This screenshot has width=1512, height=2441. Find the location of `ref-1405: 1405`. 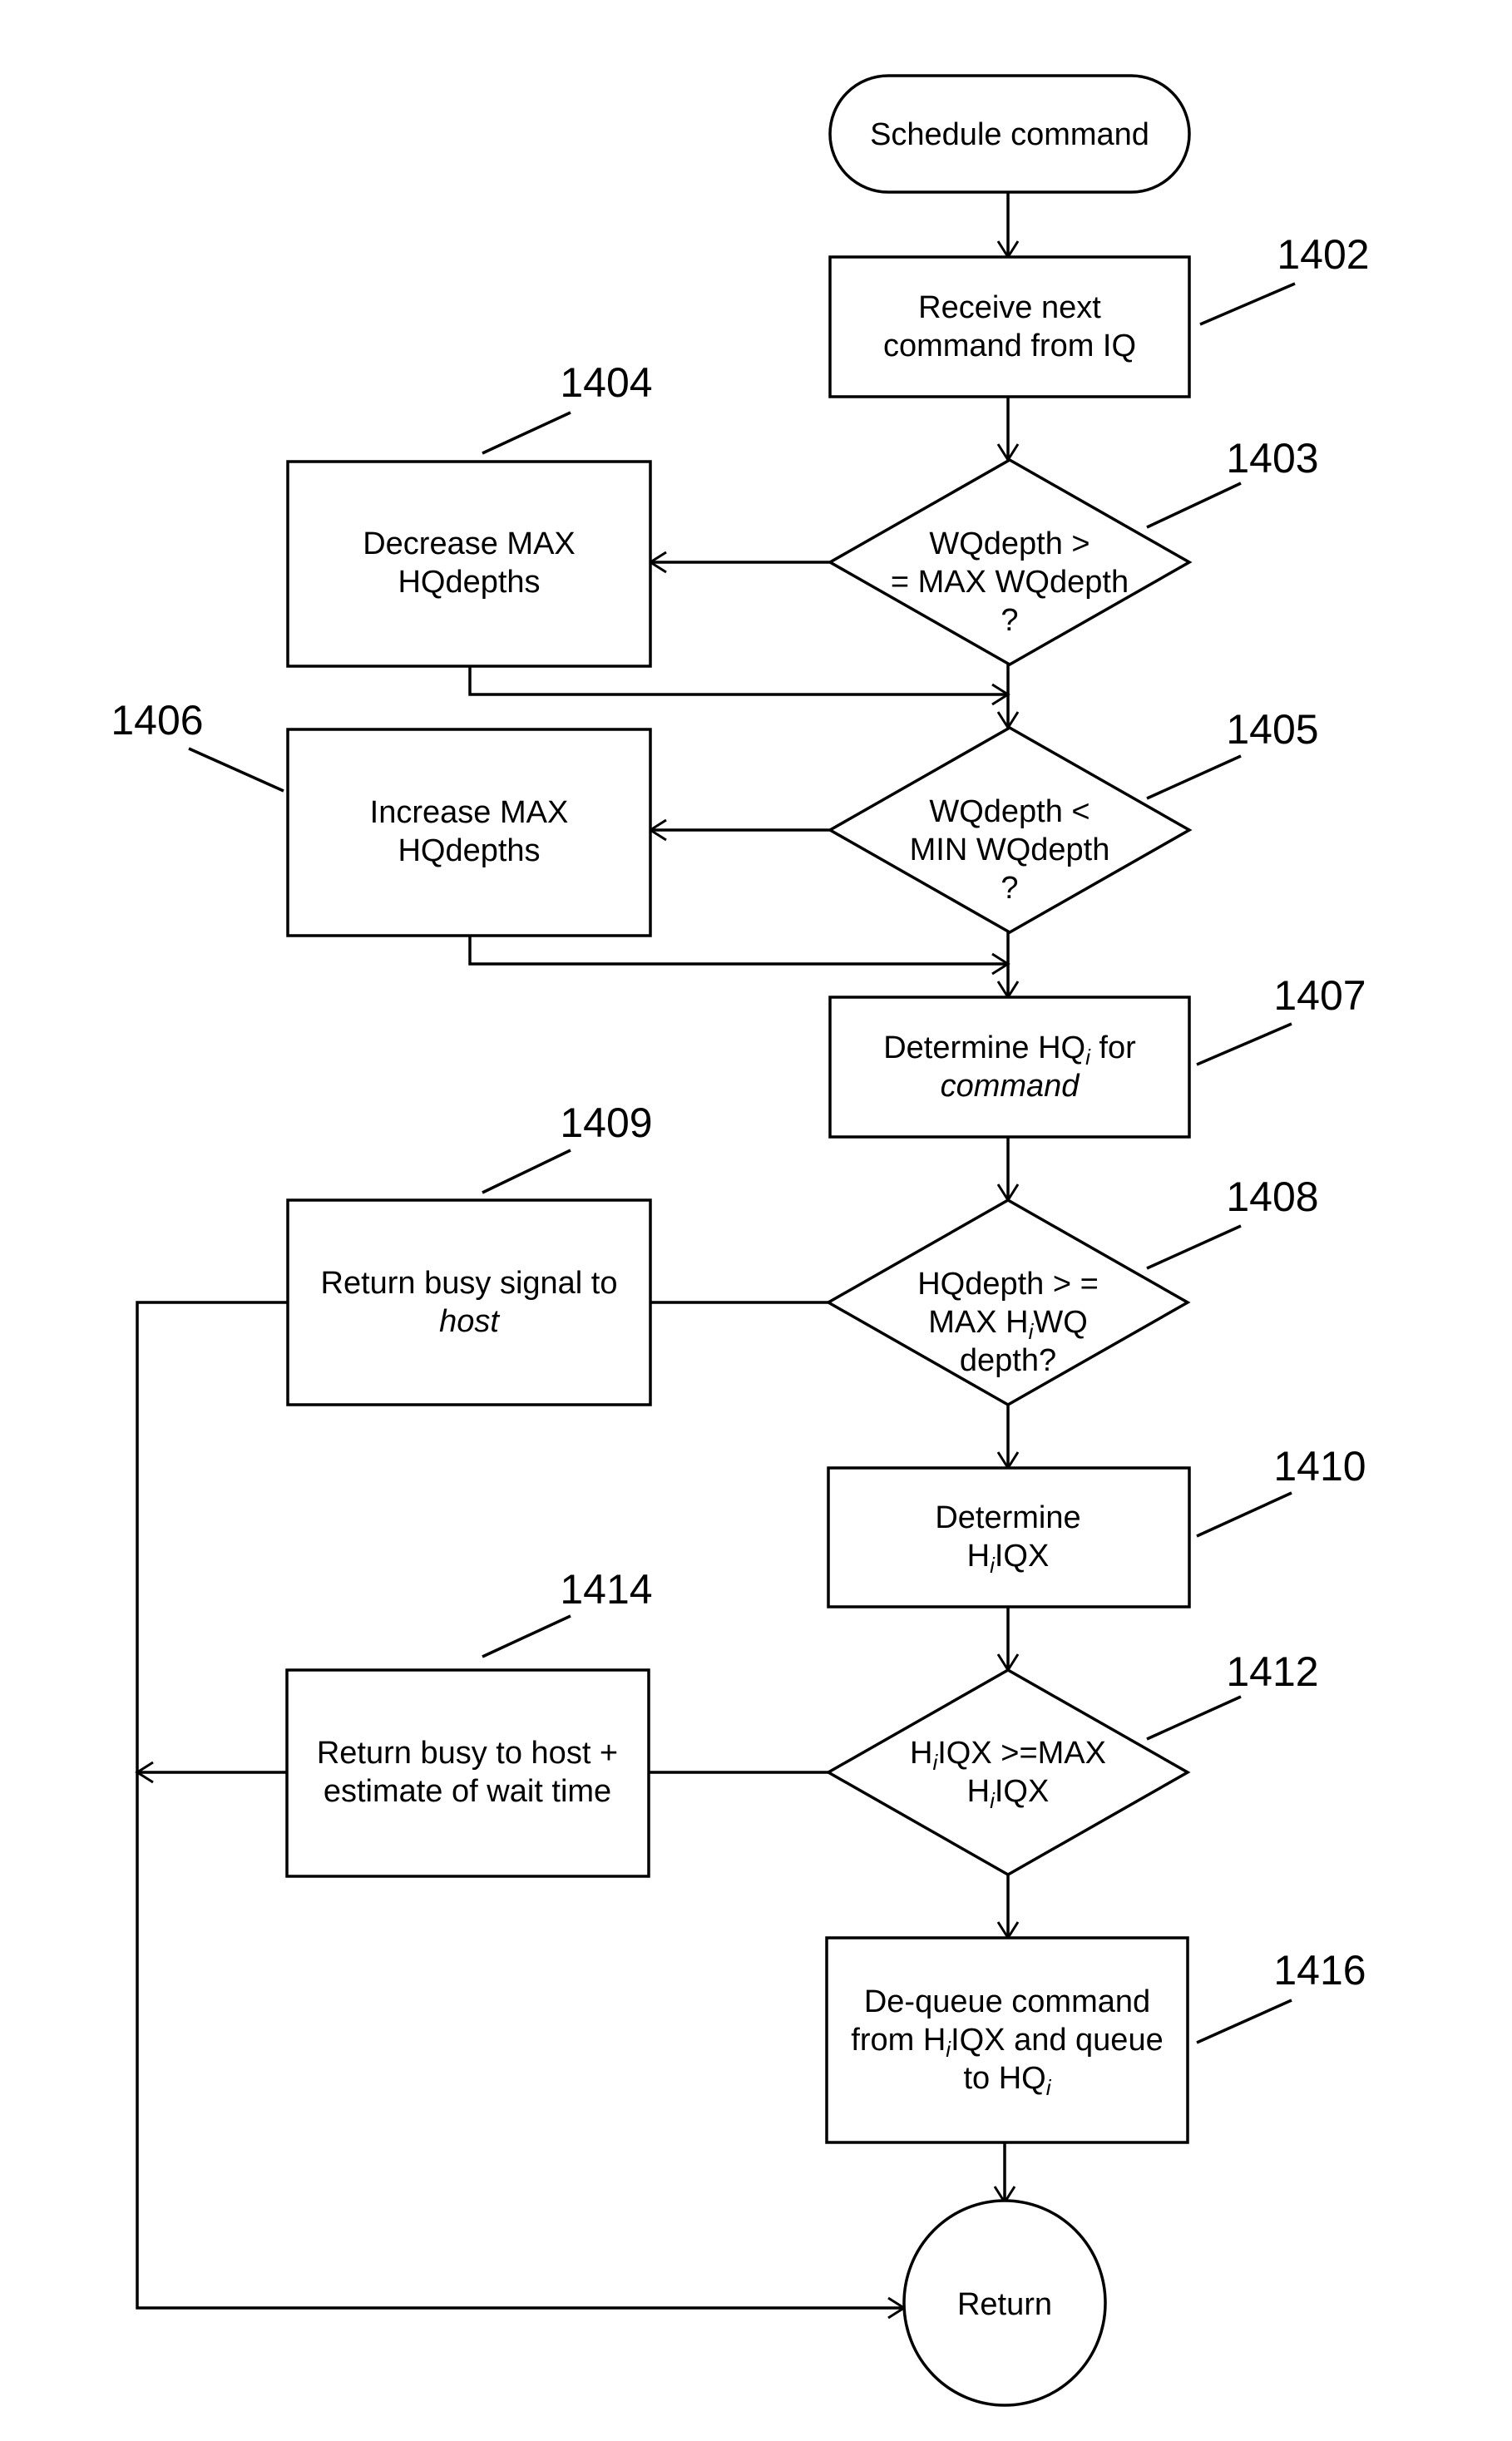

ref-1405: 1405 is located at coordinates (1272, 729).